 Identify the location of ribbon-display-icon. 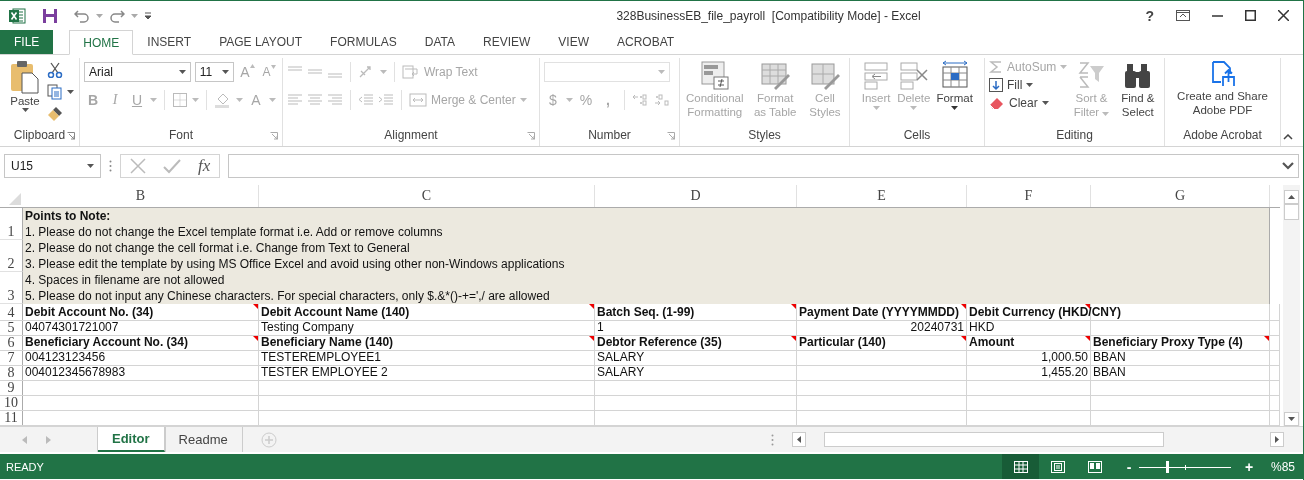
(1183, 15).